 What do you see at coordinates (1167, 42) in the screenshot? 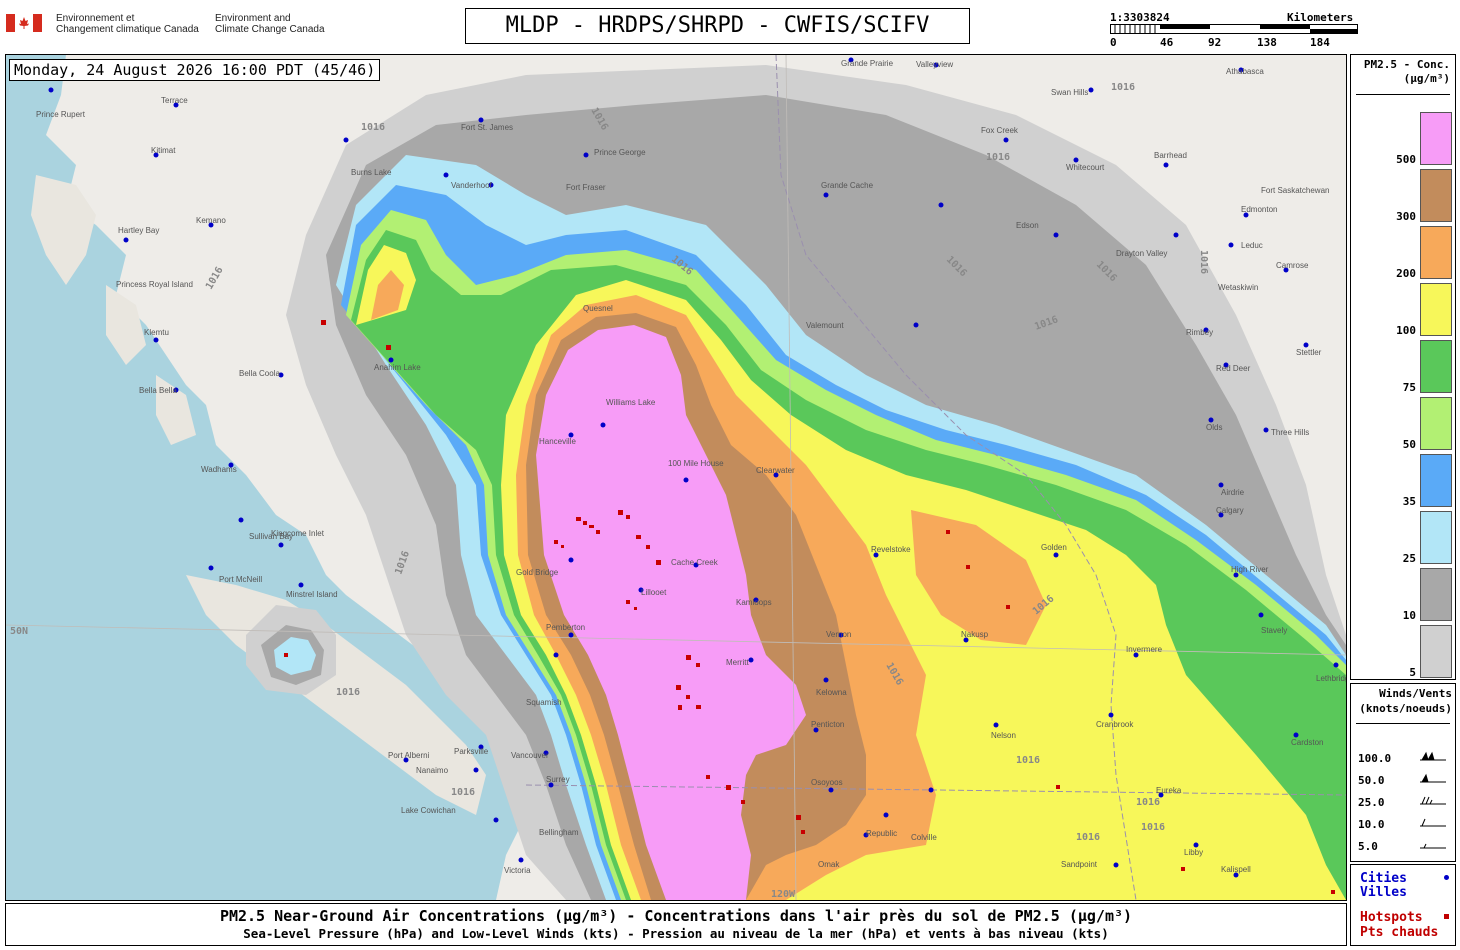
I see `scale-tick-1: 46` at bounding box center [1167, 42].